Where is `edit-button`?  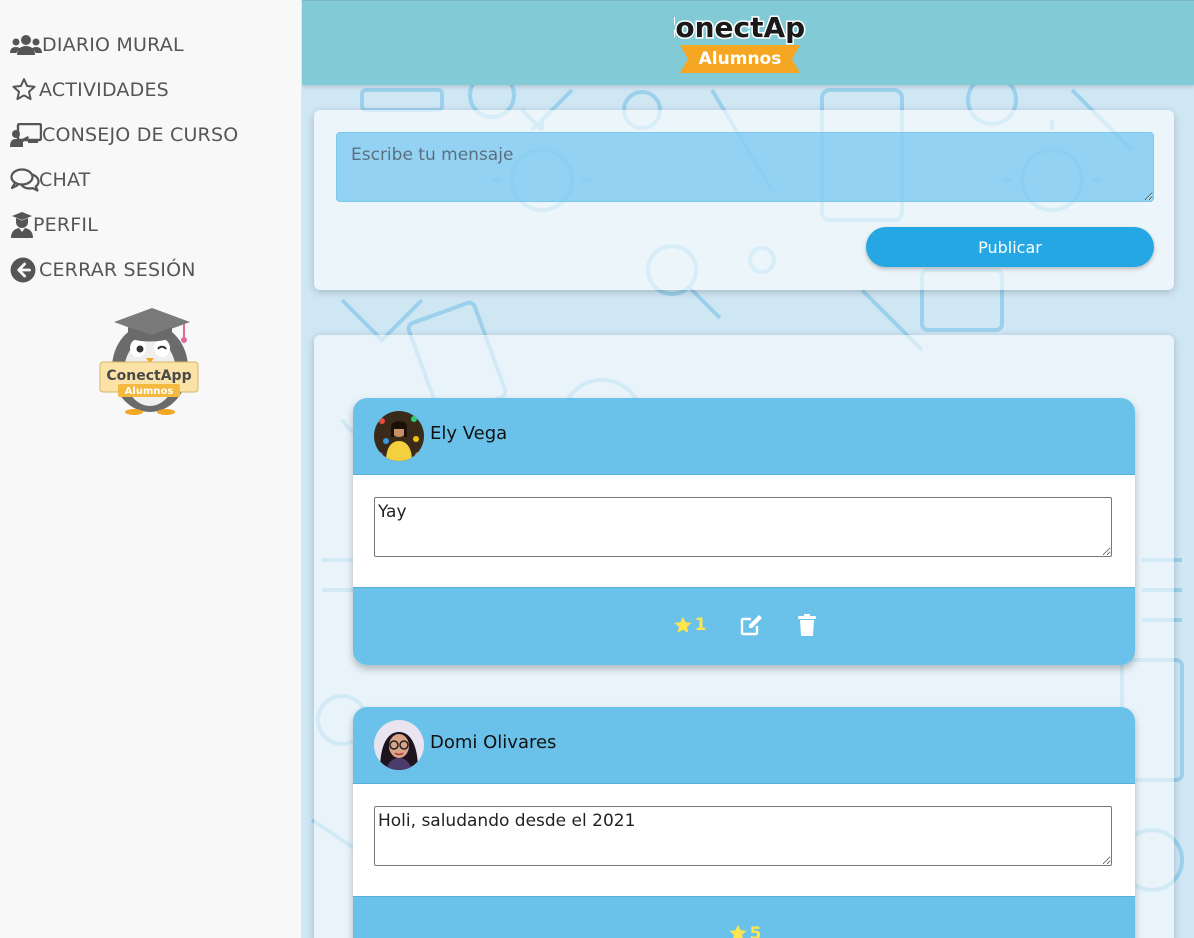 edit-button is located at coordinates (752, 625).